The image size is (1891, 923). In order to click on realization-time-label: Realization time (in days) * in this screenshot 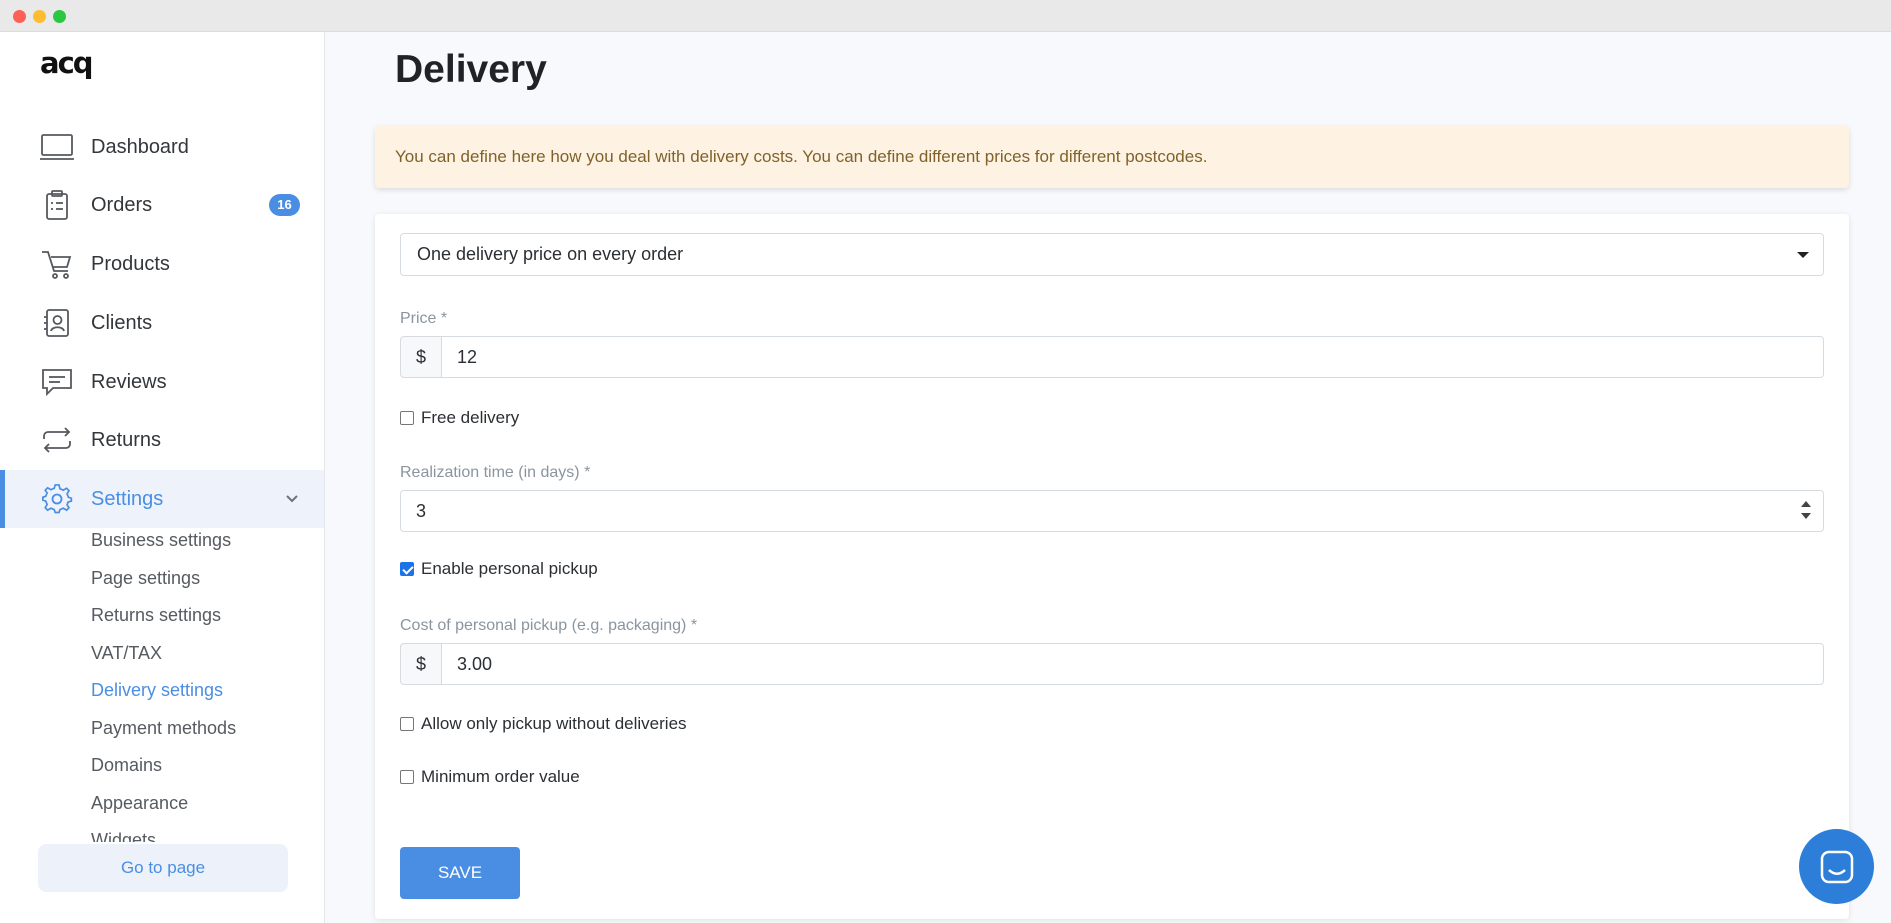, I will do `click(495, 472)`.